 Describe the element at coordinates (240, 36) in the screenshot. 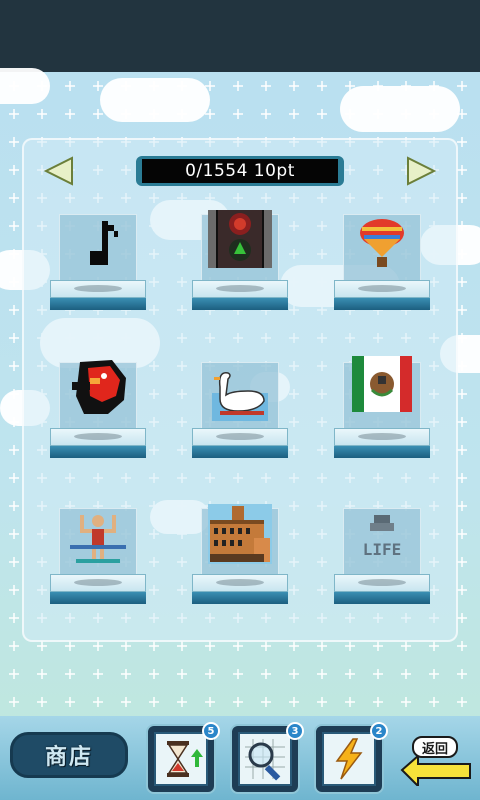

I see `top-status-bar` at that location.